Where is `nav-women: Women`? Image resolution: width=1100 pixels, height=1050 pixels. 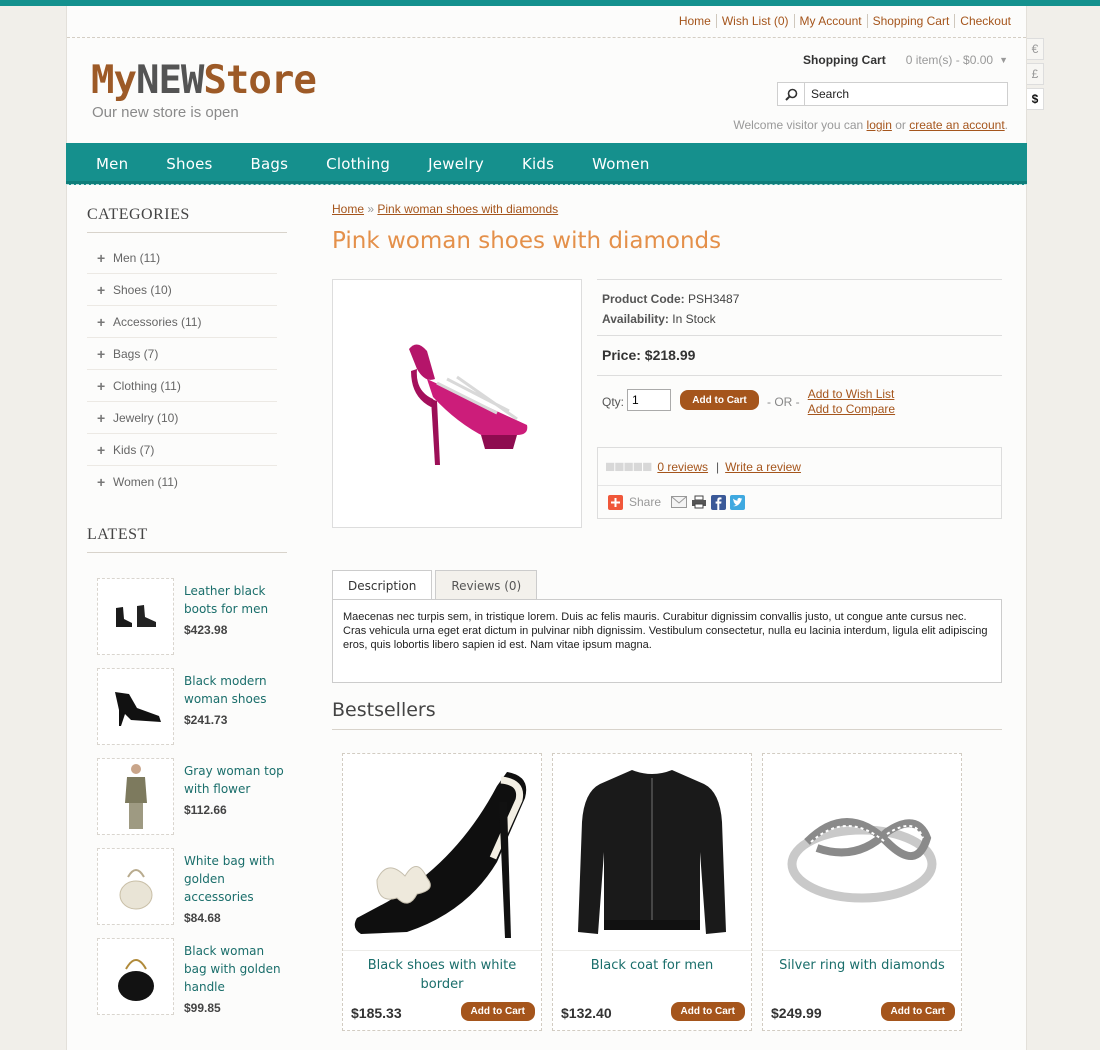 nav-women: Women is located at coordinates (620, 163).